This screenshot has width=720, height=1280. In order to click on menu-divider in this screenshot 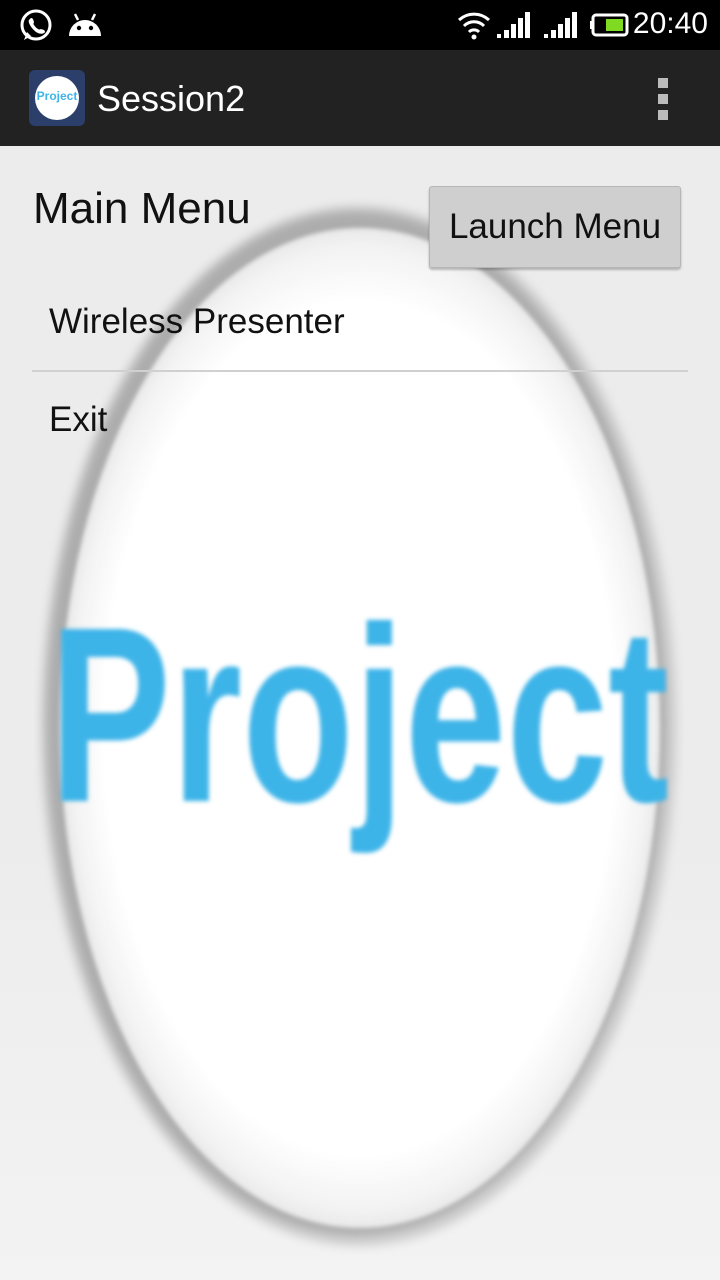, I will do `click(360, 371)`.